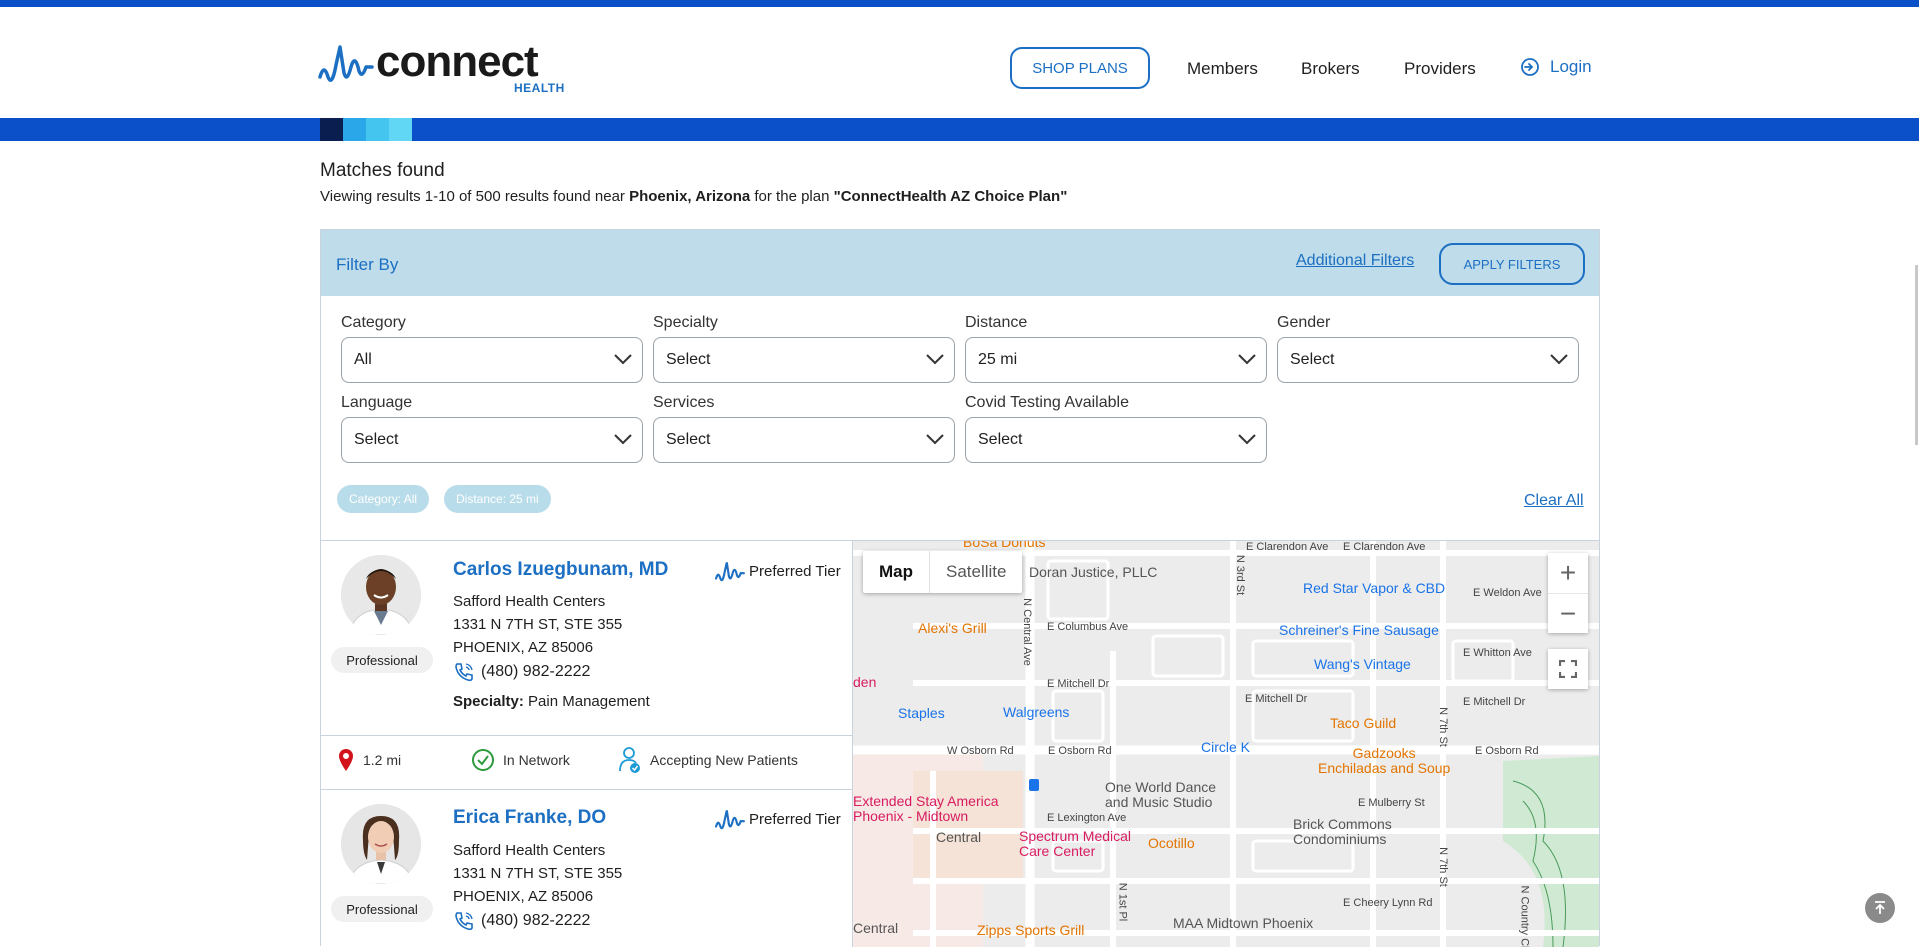  Describe the element at coordinates (864, 682) in the screenshot. I see `map-poi-label: den` at that location.